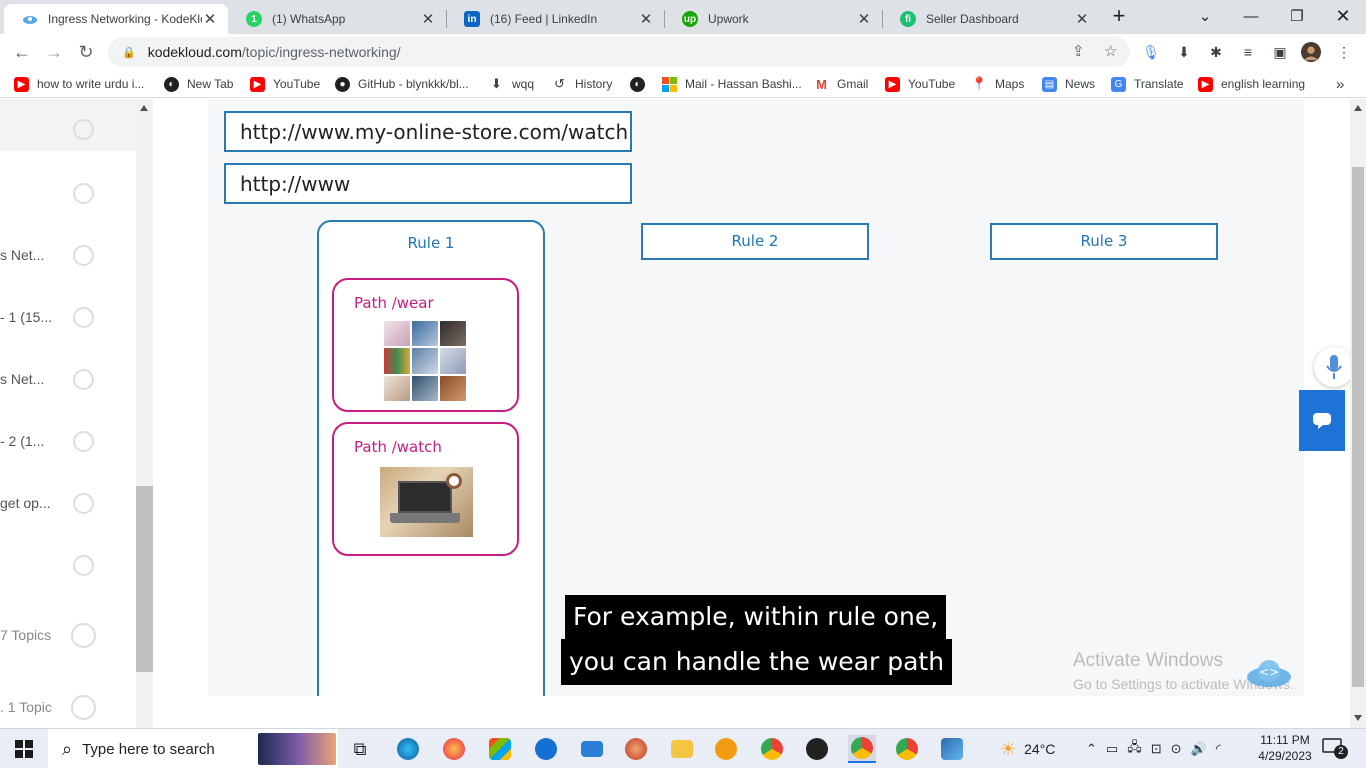  What do you see at coordinates (144, 579) in the screenshot?
I see `sidebar-scroll-thumb` at bounding box center [144, 579].